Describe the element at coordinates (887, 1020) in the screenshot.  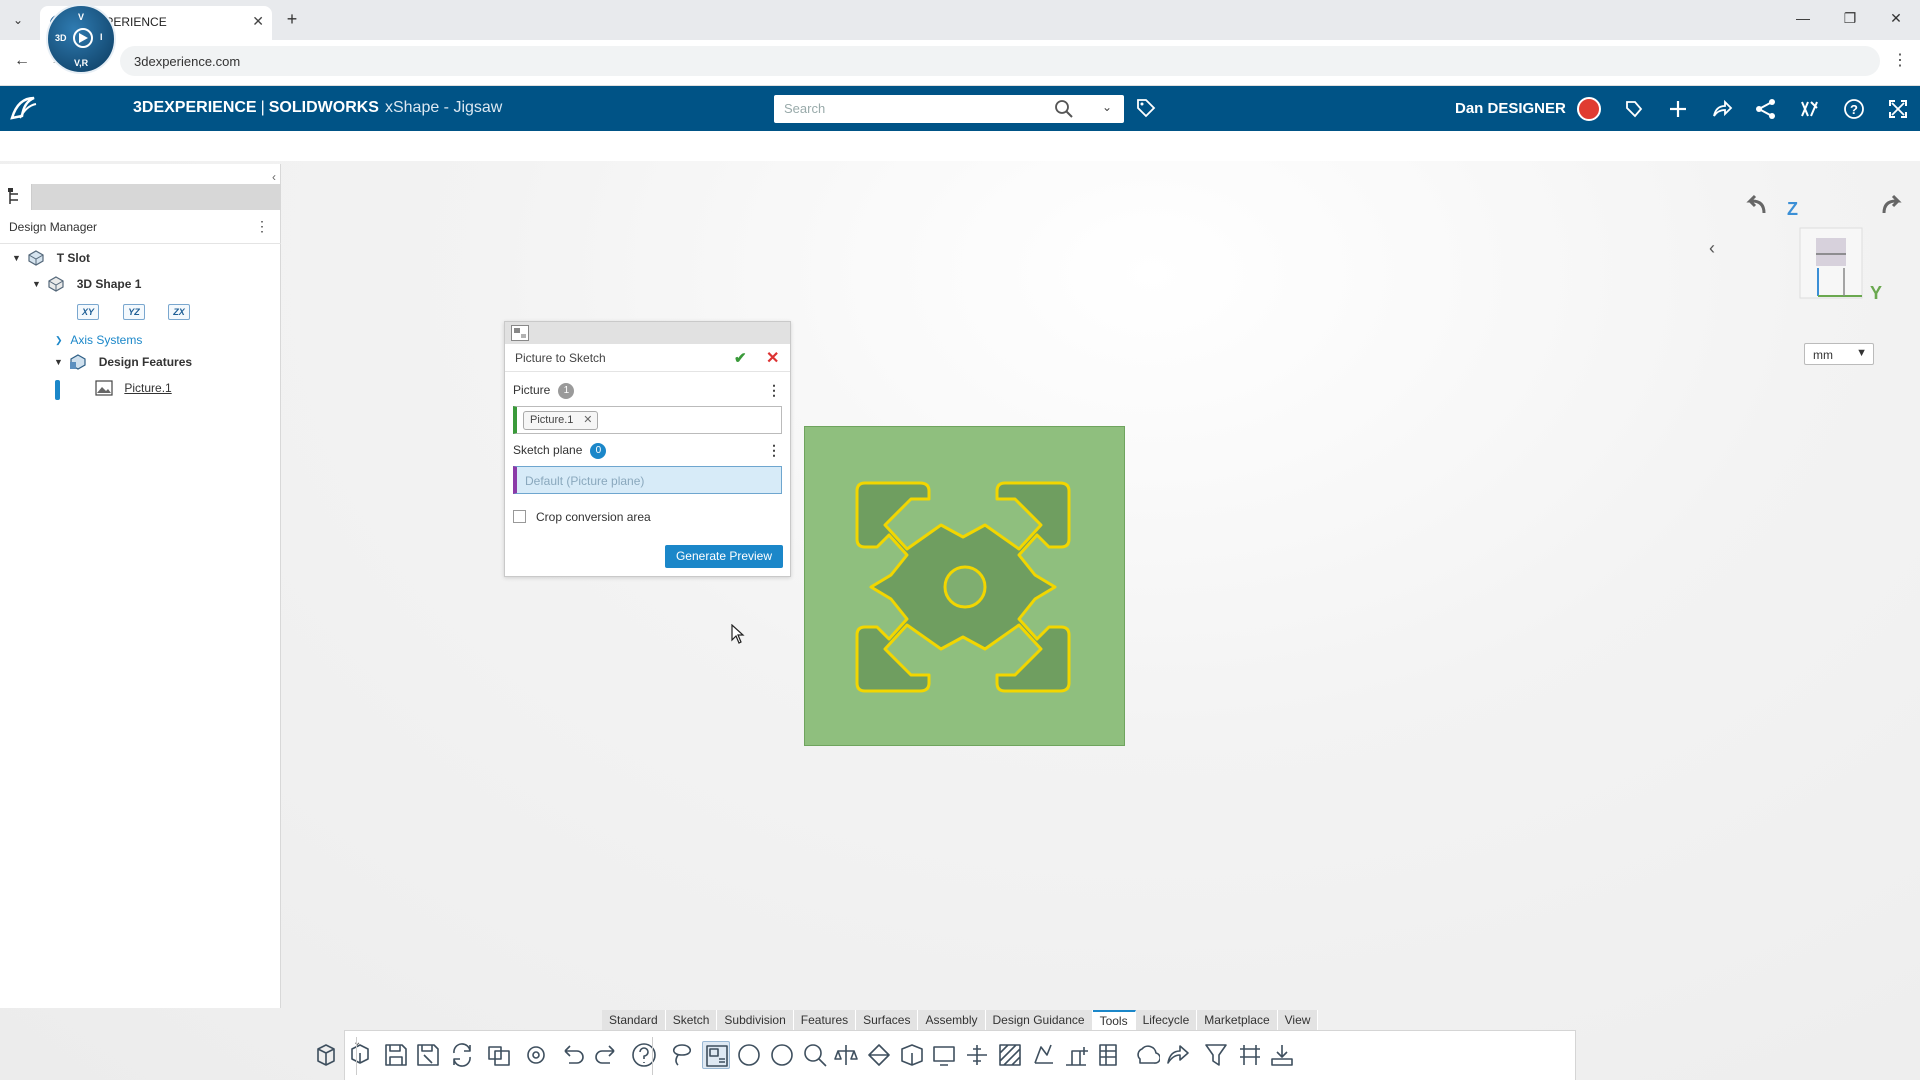
I see `tab-surfaces: Surfaces` at that location.